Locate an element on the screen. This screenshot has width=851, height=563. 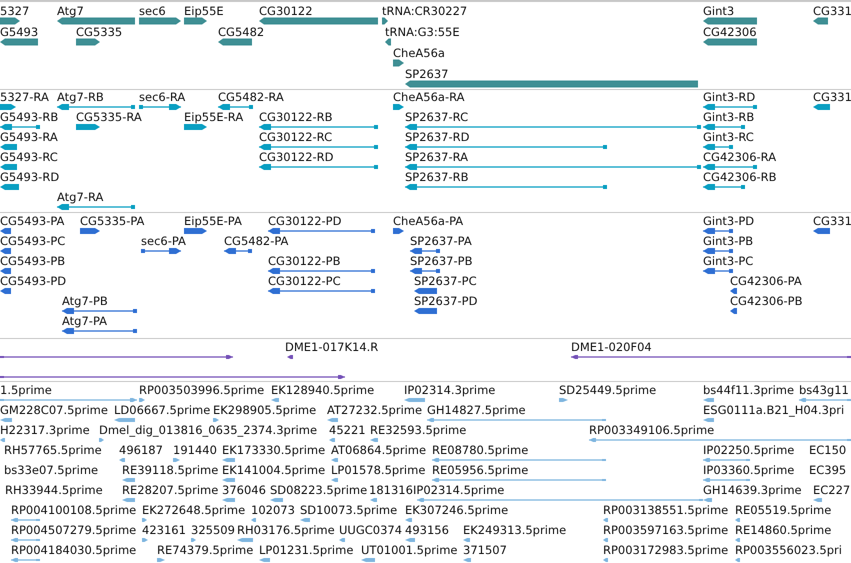
feature-label: Atg7-RB is located at coordinates (80, 97).